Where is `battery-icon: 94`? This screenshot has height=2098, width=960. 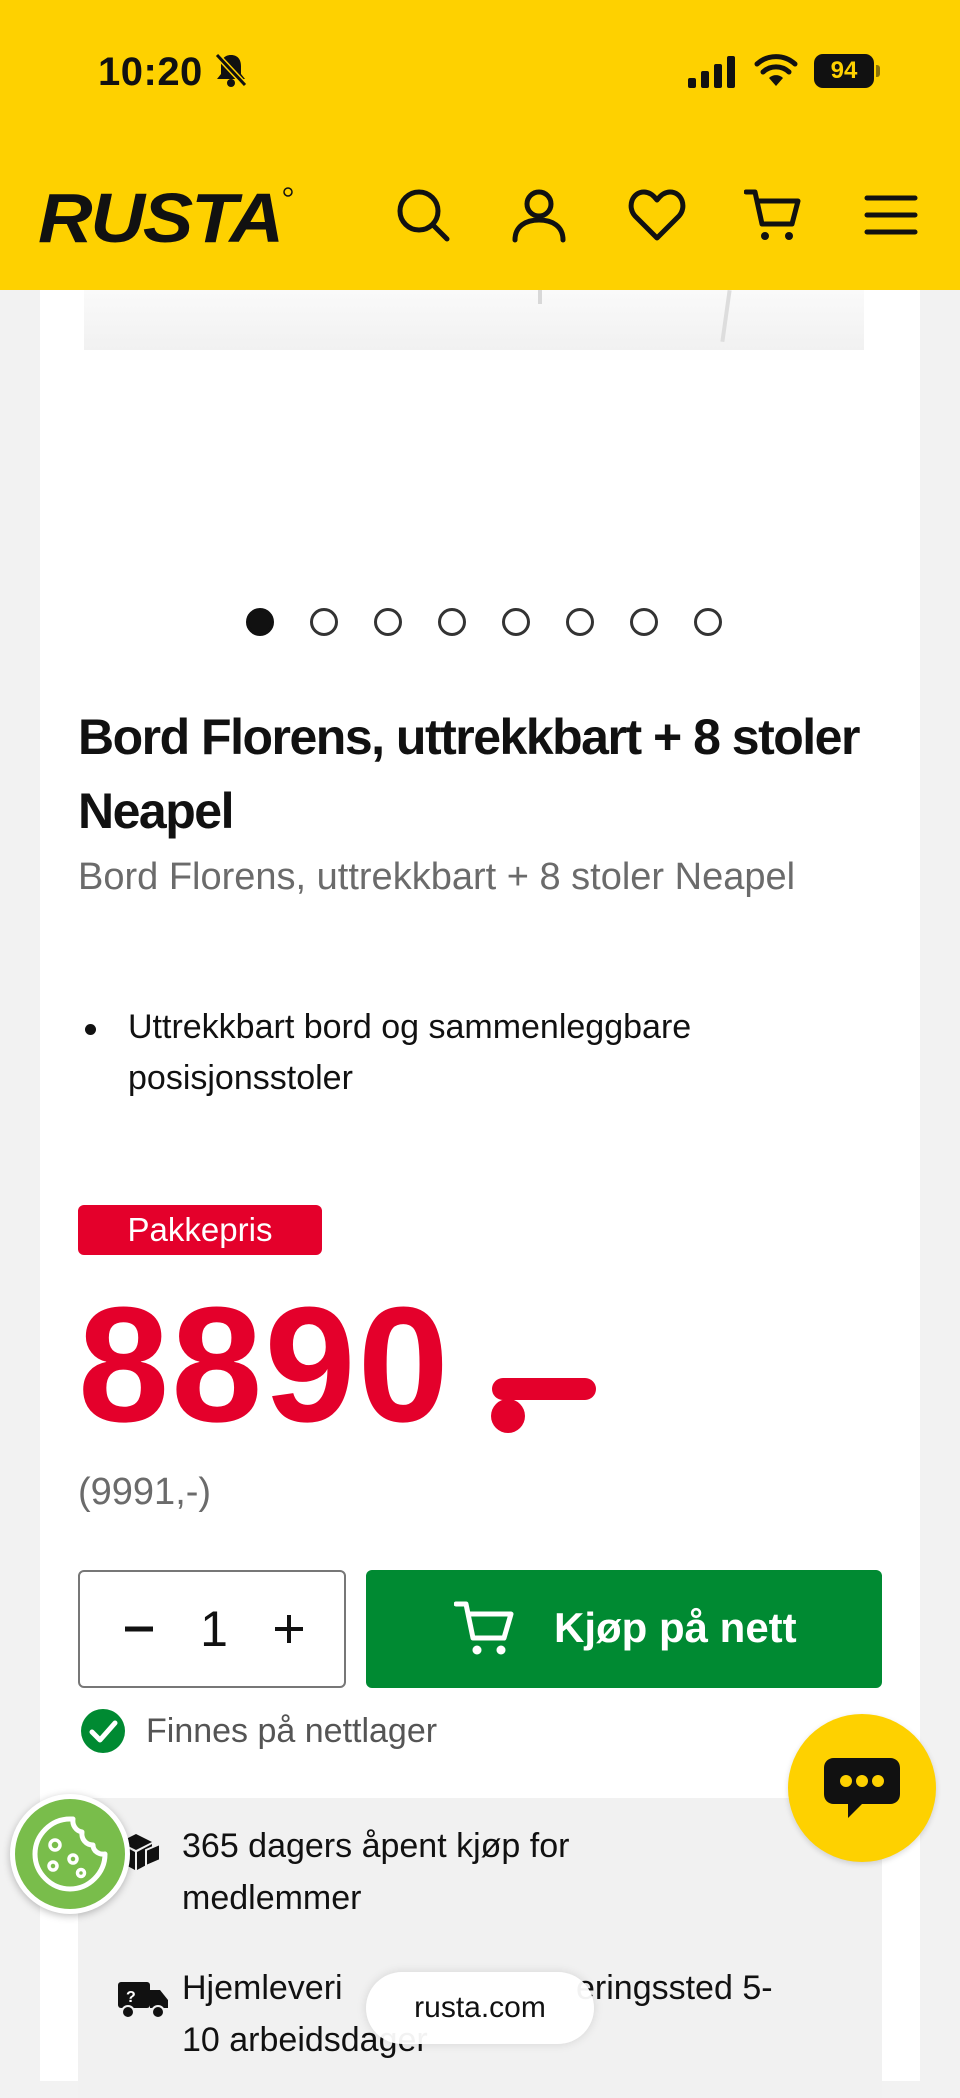
battery-icon: 94 is located at coordinates (847, 71).